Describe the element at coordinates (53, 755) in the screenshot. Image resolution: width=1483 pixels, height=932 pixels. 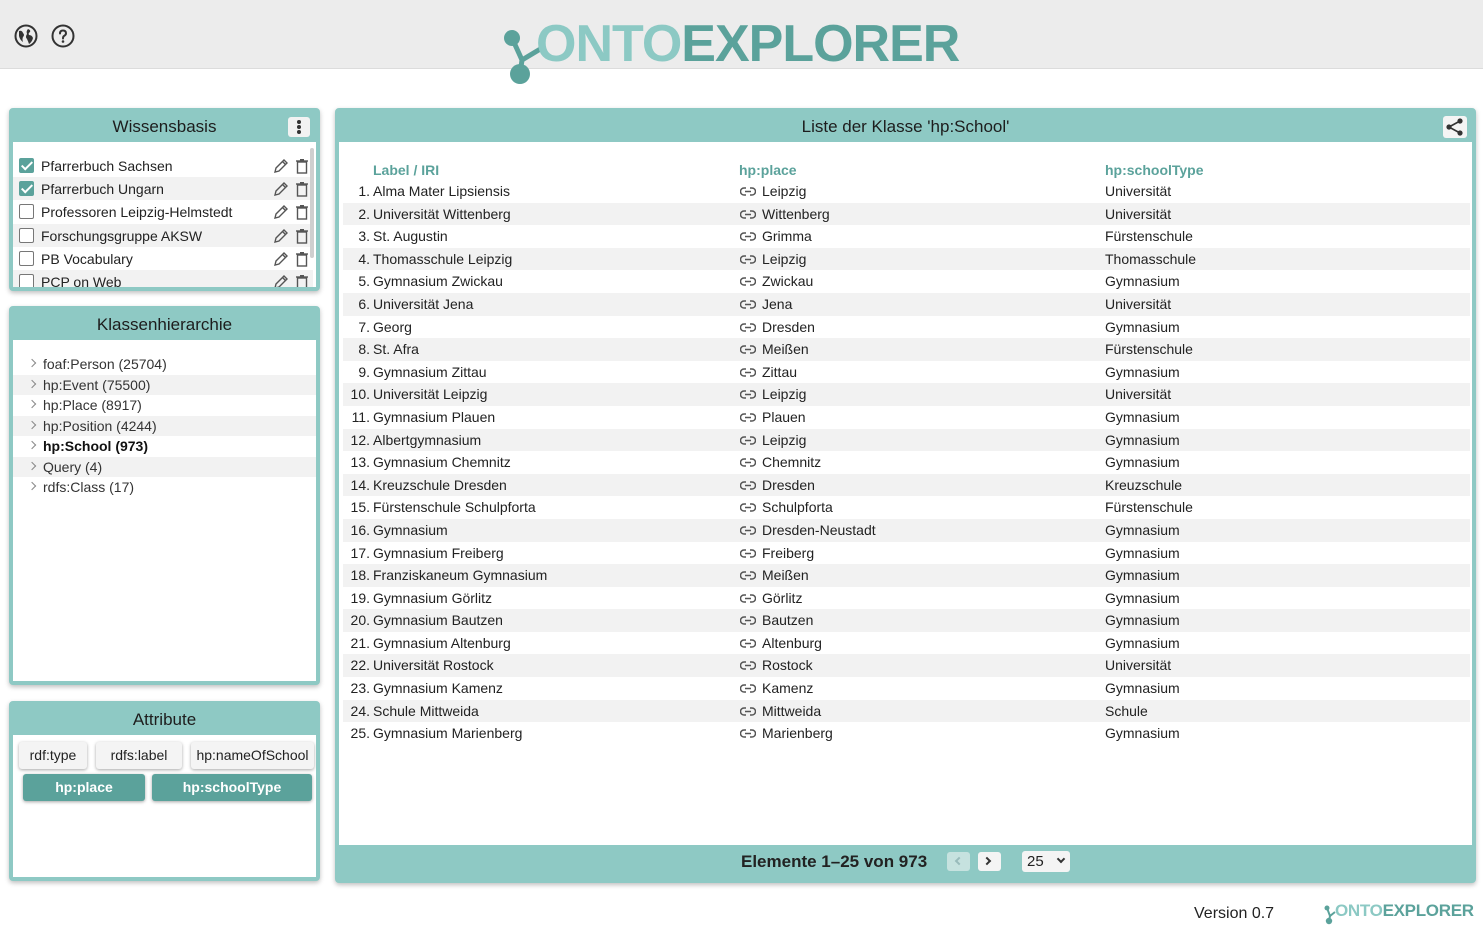
I see `attribute-chip: rdf:type` at that location.